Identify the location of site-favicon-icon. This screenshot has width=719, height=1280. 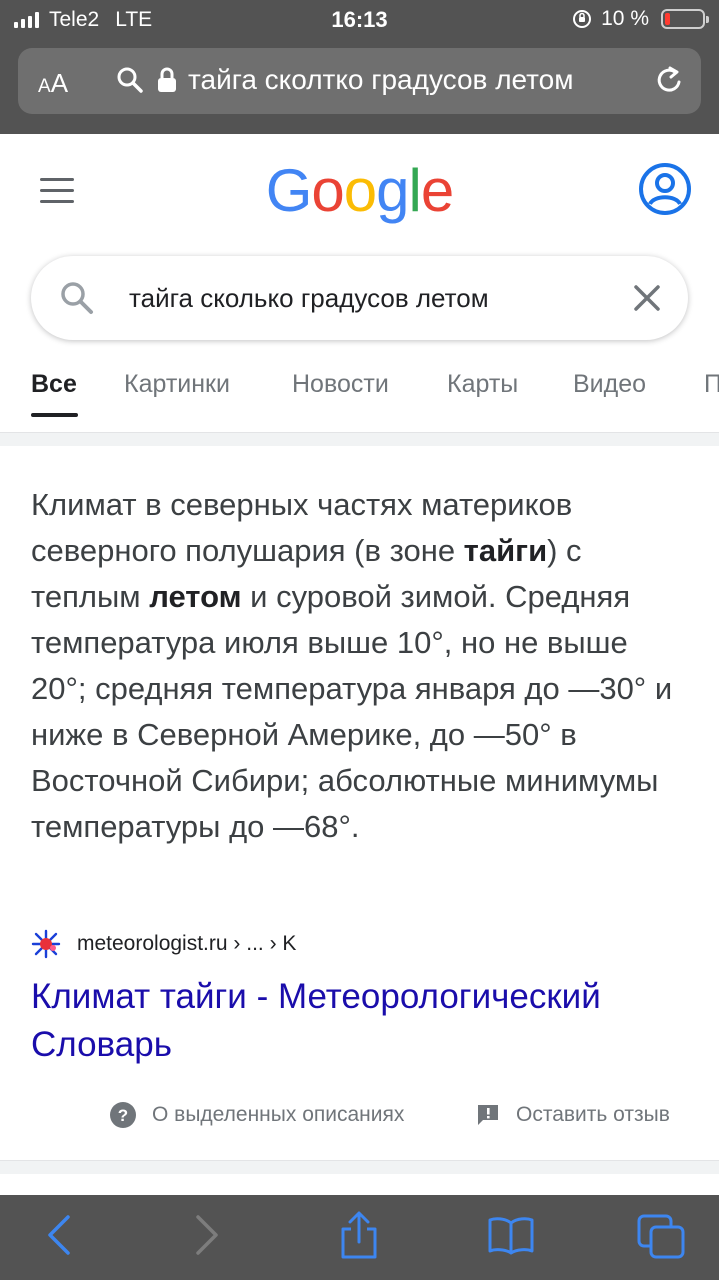
(46, 944).